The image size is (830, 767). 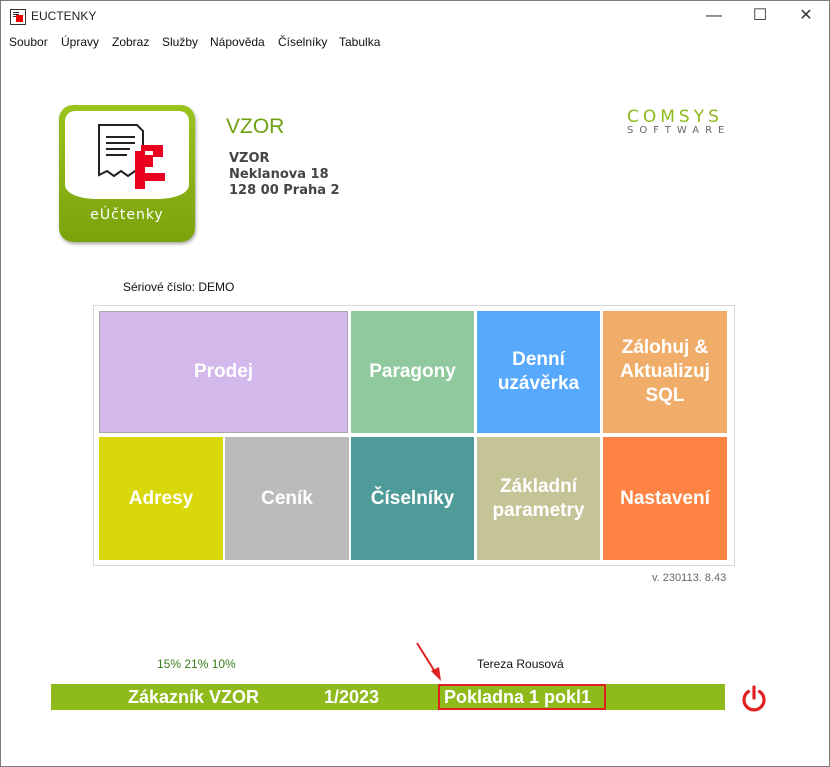 I want to click on tile-adresy: Adresy, so click(x=161, y=498).